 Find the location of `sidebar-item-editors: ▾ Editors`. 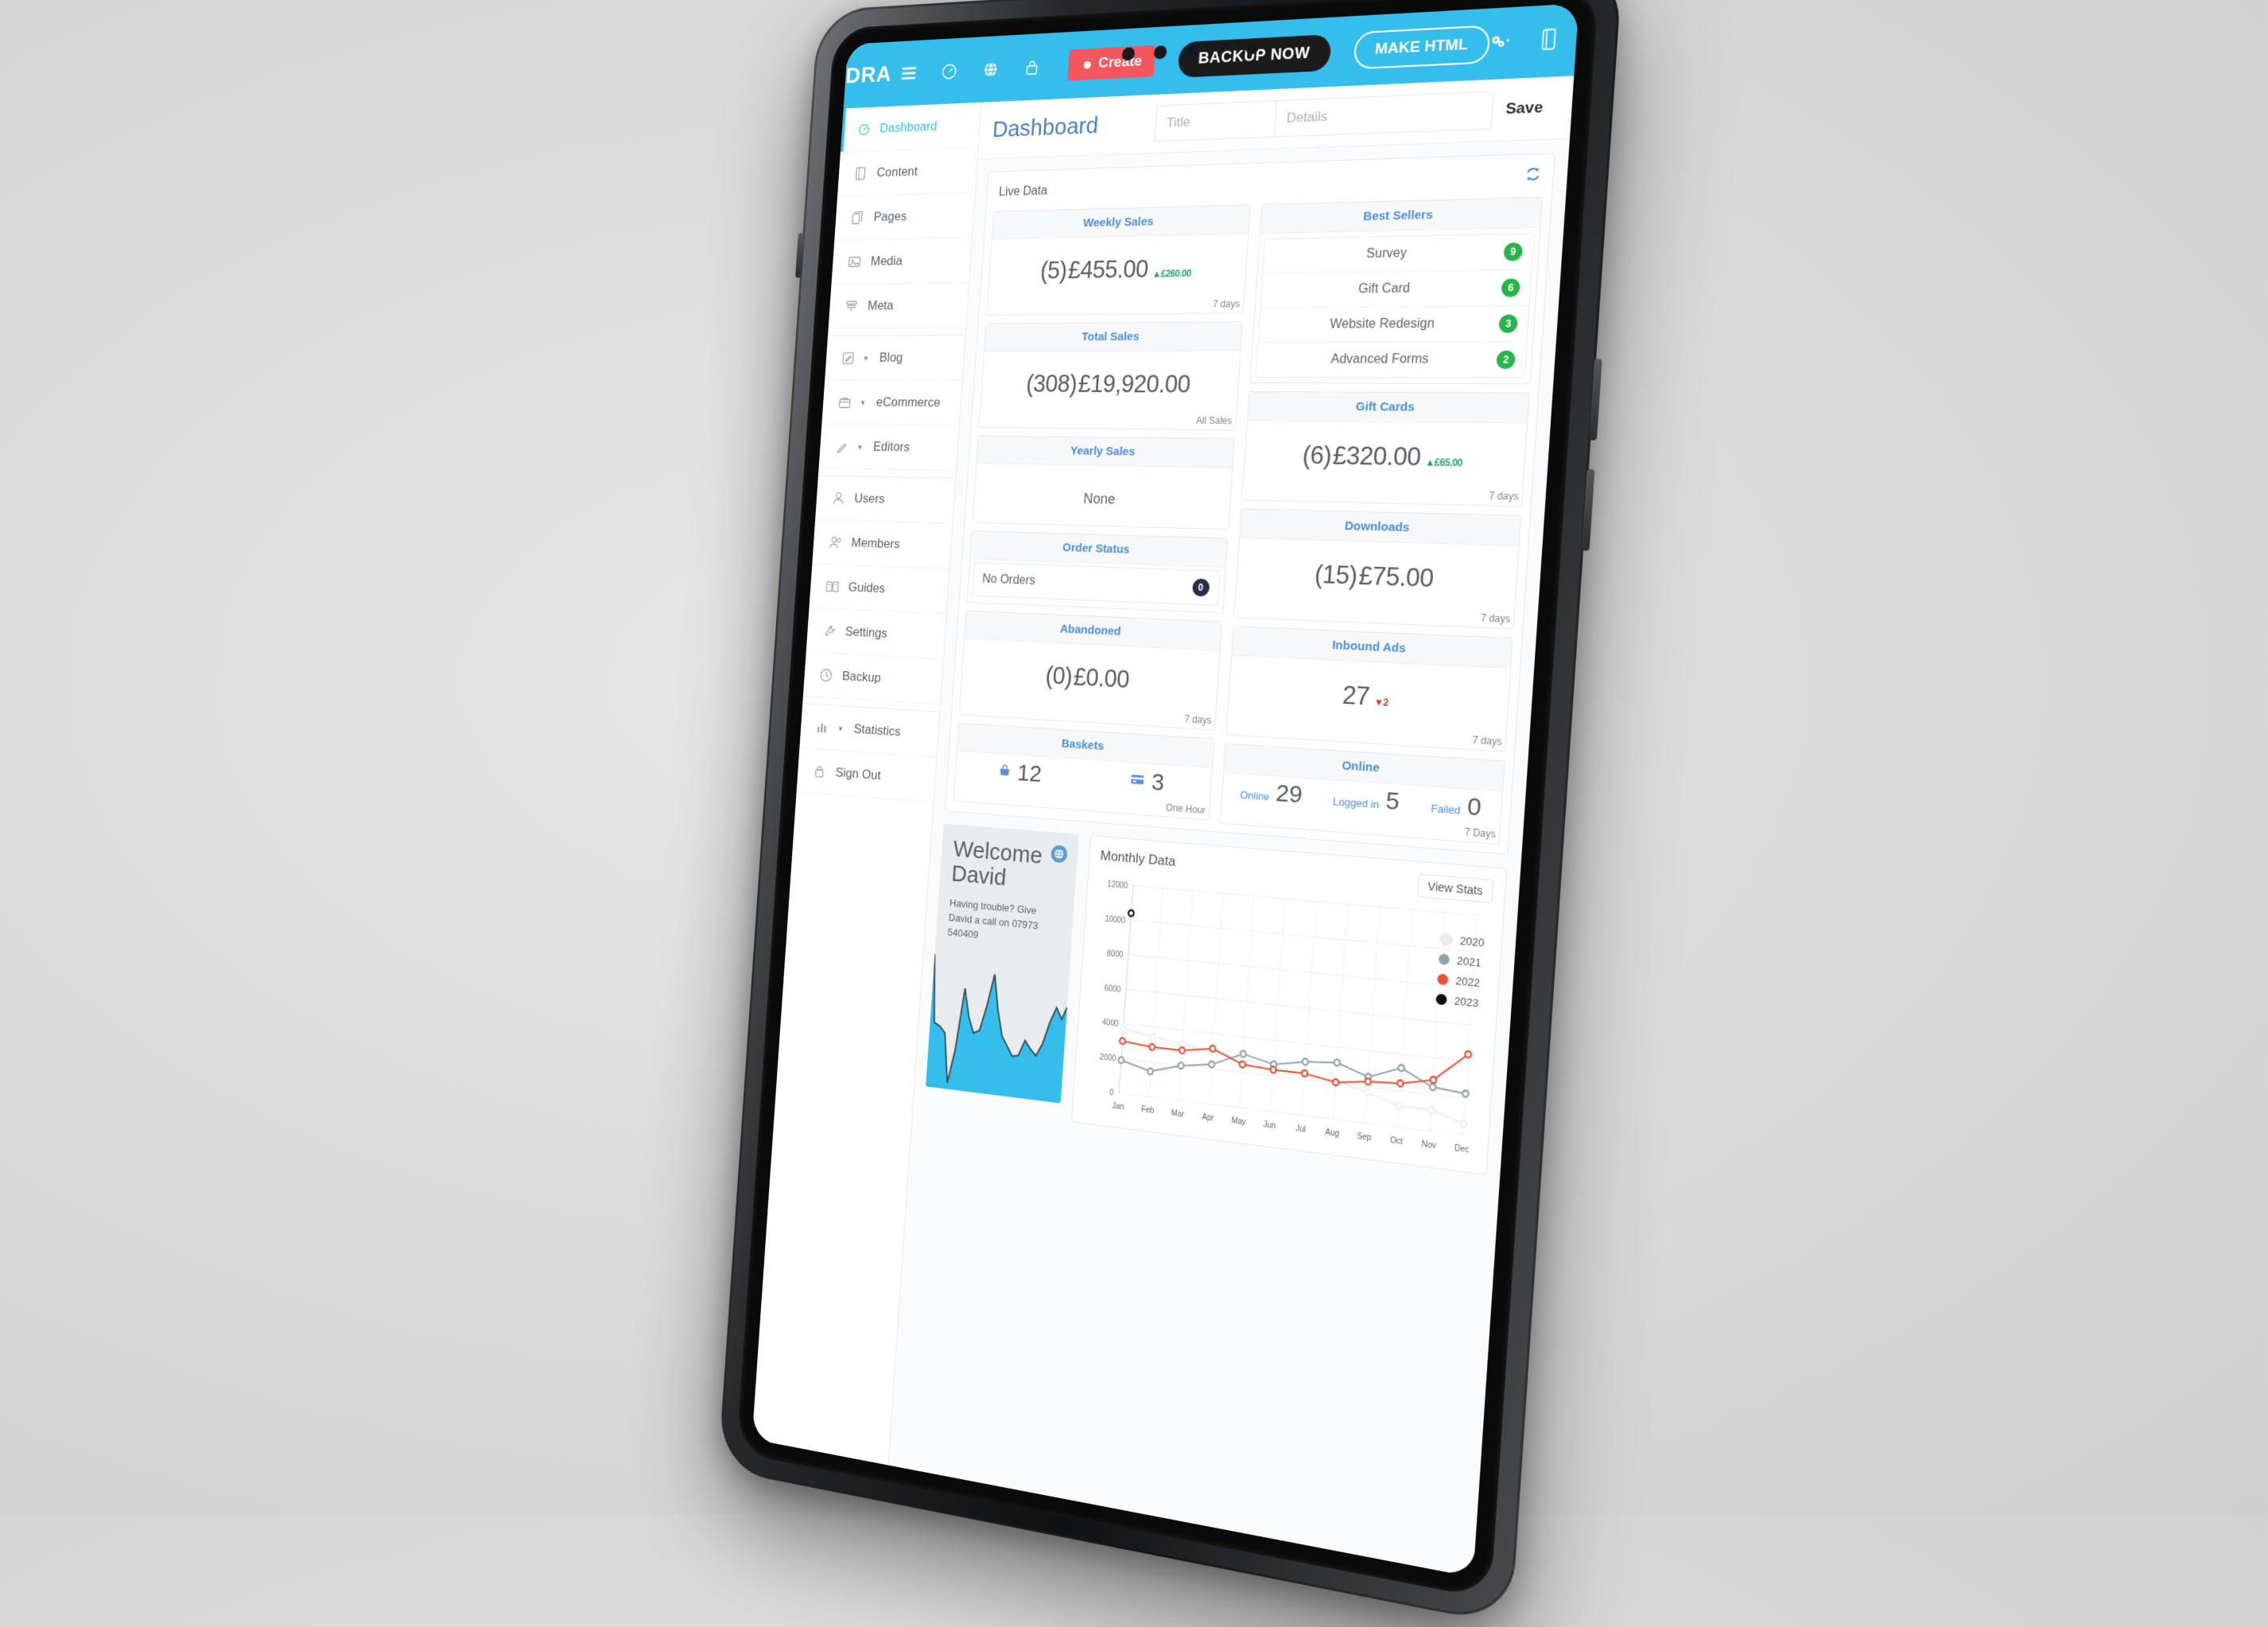

sidebar-item-editors: ▾ Editors is located at coordinates (889, 448).